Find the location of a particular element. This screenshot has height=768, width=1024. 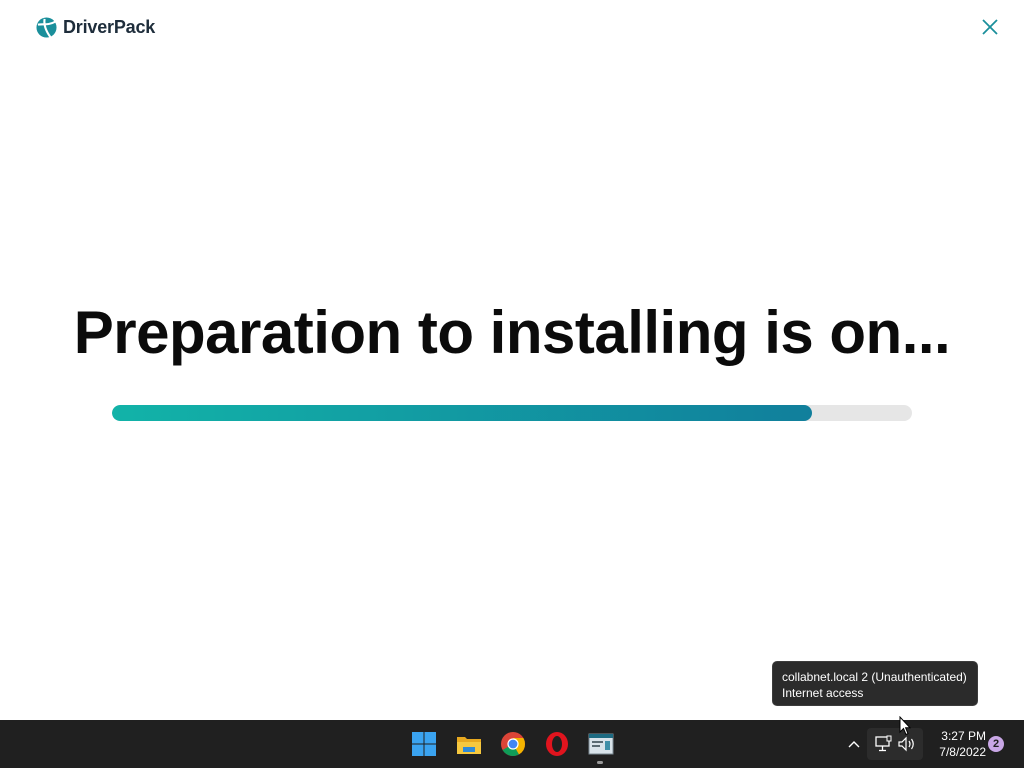

driverpack-logo: DriverPack is located at coordinates (95, 27).